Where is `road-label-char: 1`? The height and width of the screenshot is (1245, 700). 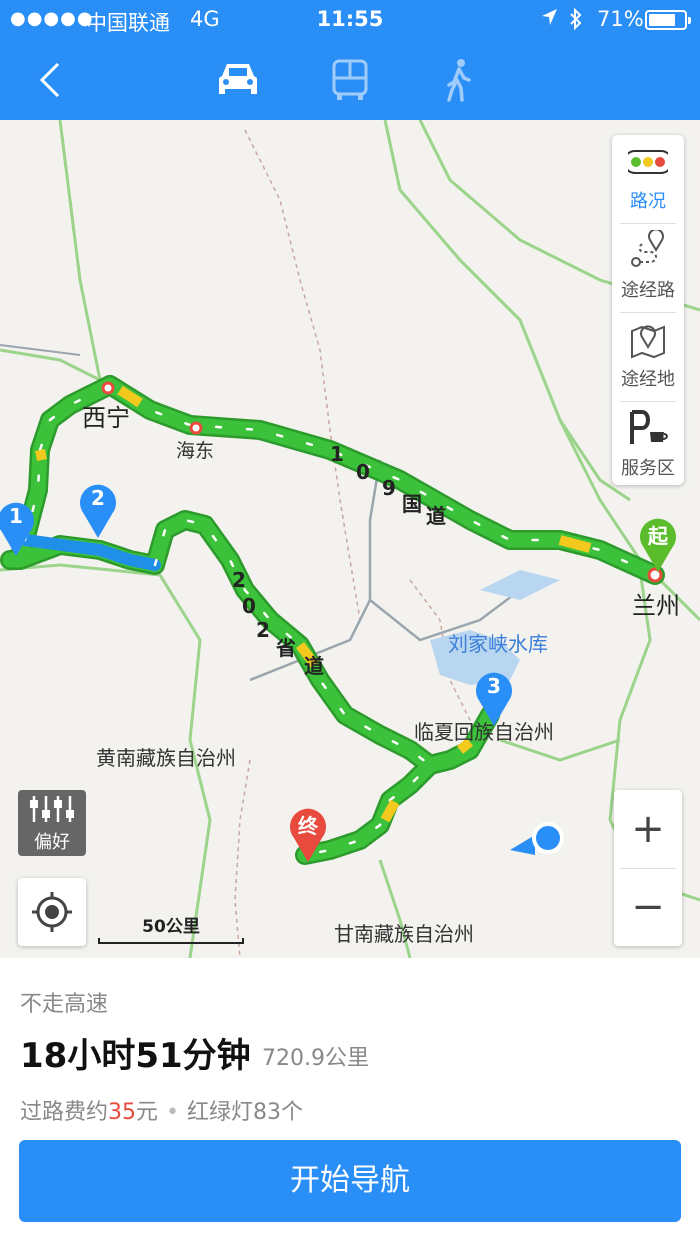
road-label-char: 1 is located at coordinates (337, 454).